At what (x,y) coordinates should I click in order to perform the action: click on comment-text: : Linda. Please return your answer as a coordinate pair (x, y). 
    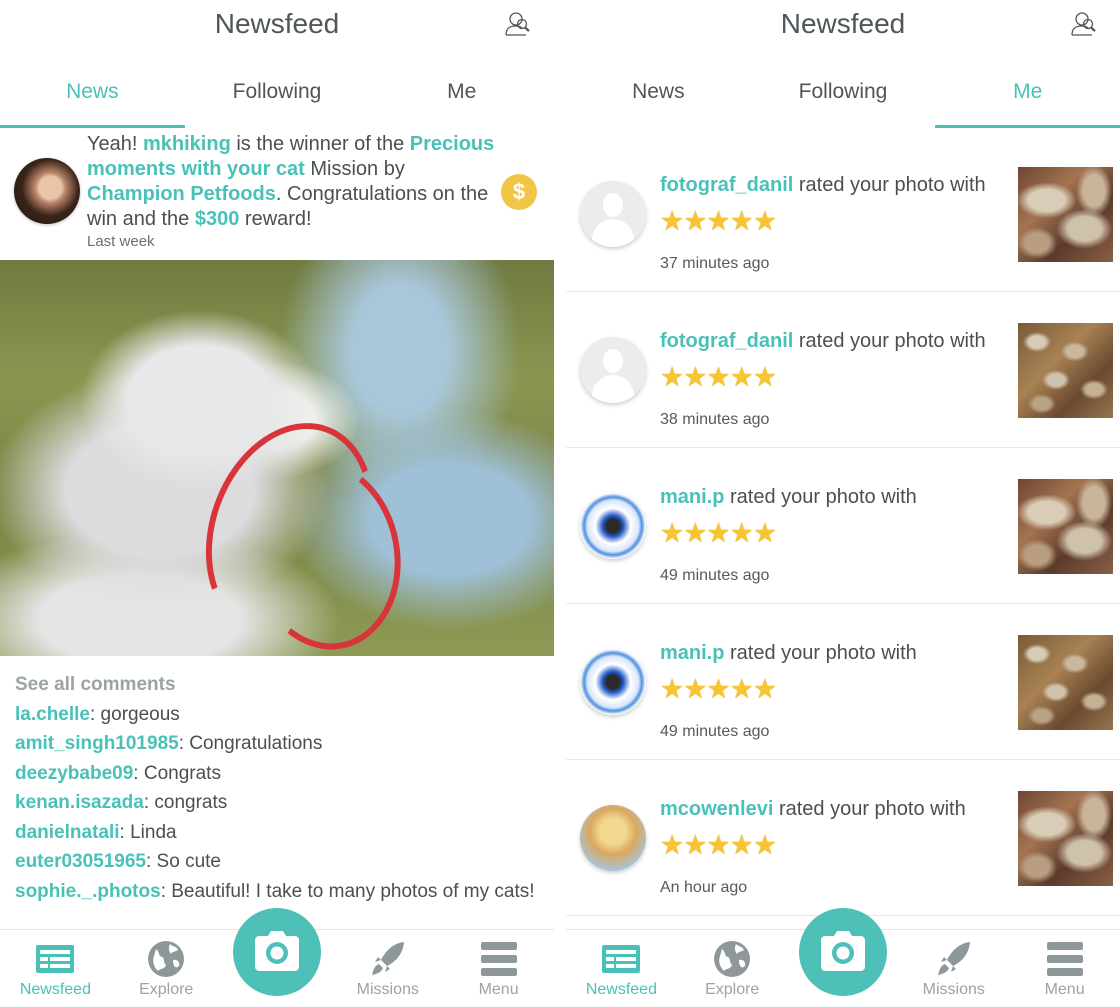
    Looking at the image, I should click on (148, 832).